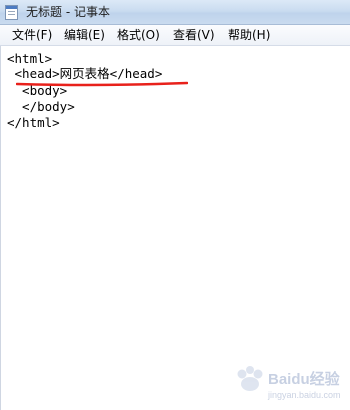 This screenshot has width=350, height=410. What do you see at coordinates (32, 35) in the screenshot?
I see `menu-file: 文件(F)` at bounding box center [32, 35].